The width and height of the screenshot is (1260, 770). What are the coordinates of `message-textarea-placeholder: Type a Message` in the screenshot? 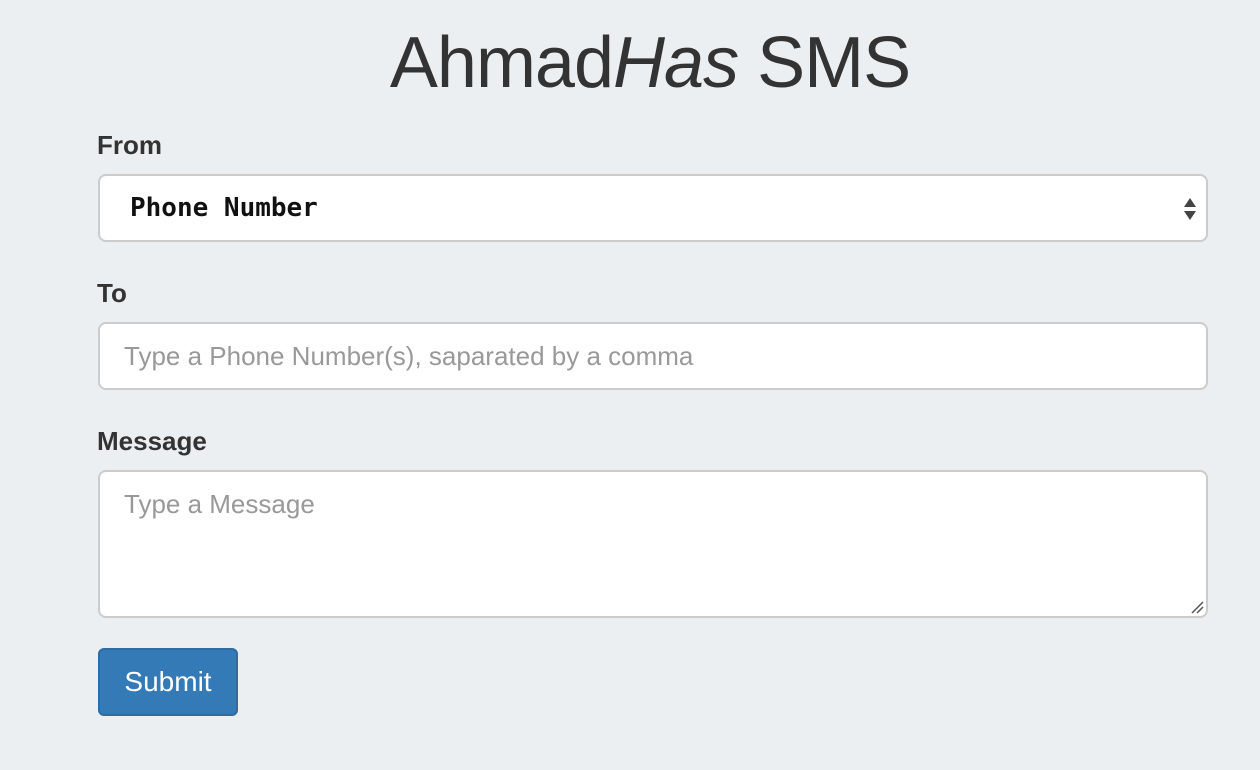 It's located at (219, 504).